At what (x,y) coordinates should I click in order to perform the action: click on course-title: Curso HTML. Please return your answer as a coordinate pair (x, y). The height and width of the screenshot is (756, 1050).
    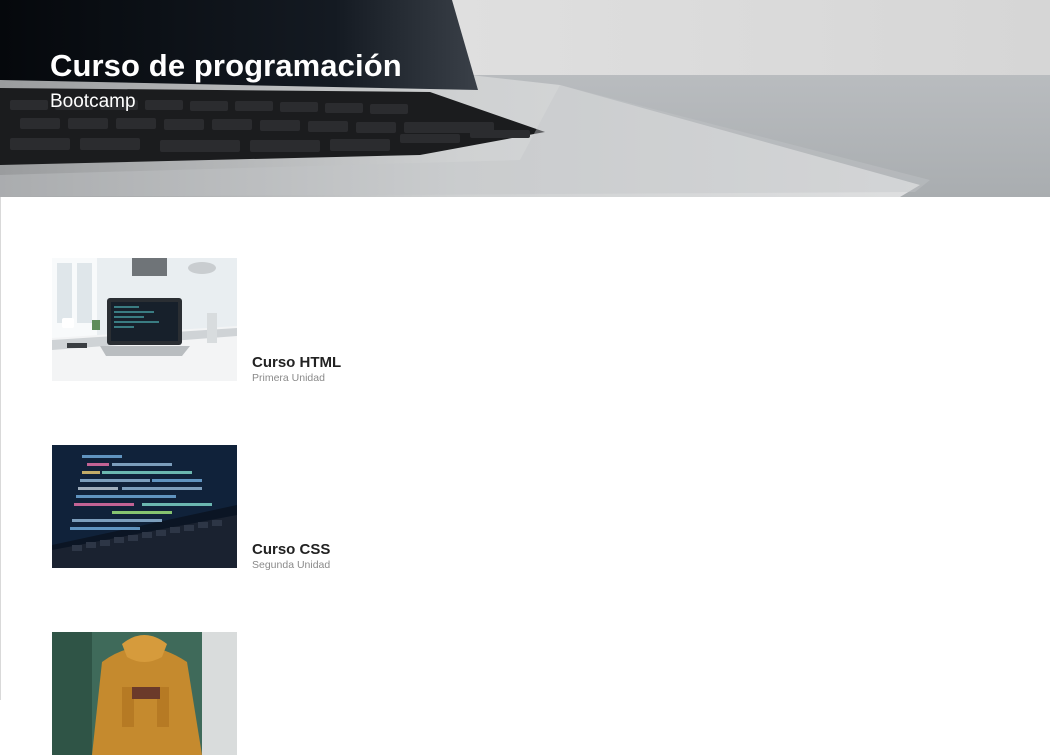
    Looking at the image, I should click on (296, 363).